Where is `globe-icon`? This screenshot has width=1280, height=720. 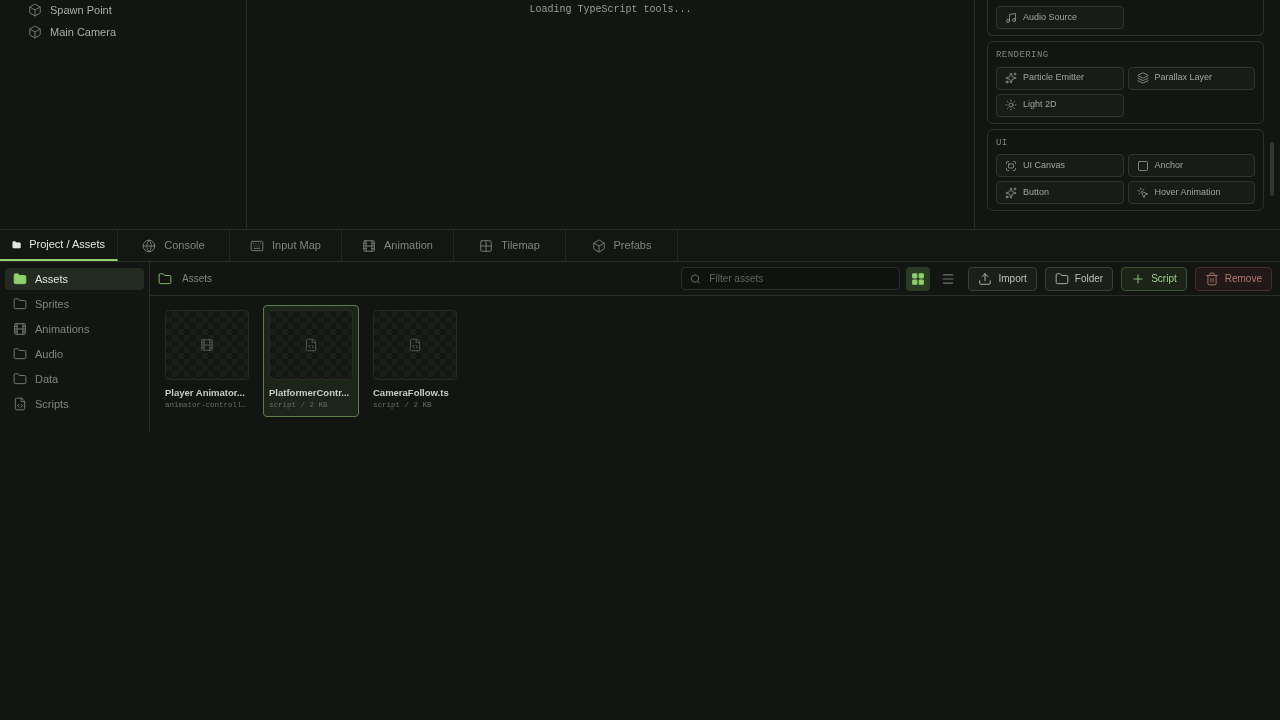
globe-icon is located at coordinates (149, 245).